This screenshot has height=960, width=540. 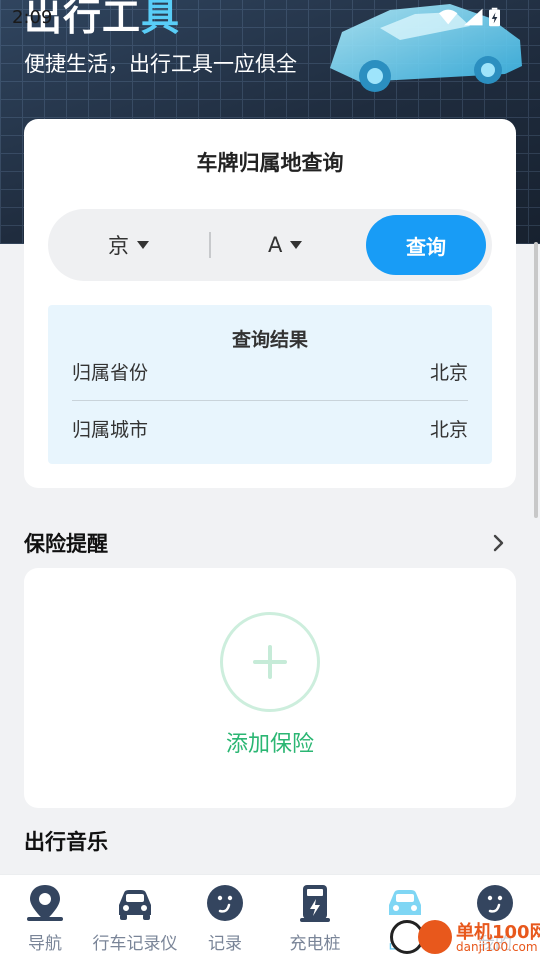 I want to click on tab-navigation: 导航, so click(x=45, y=917).